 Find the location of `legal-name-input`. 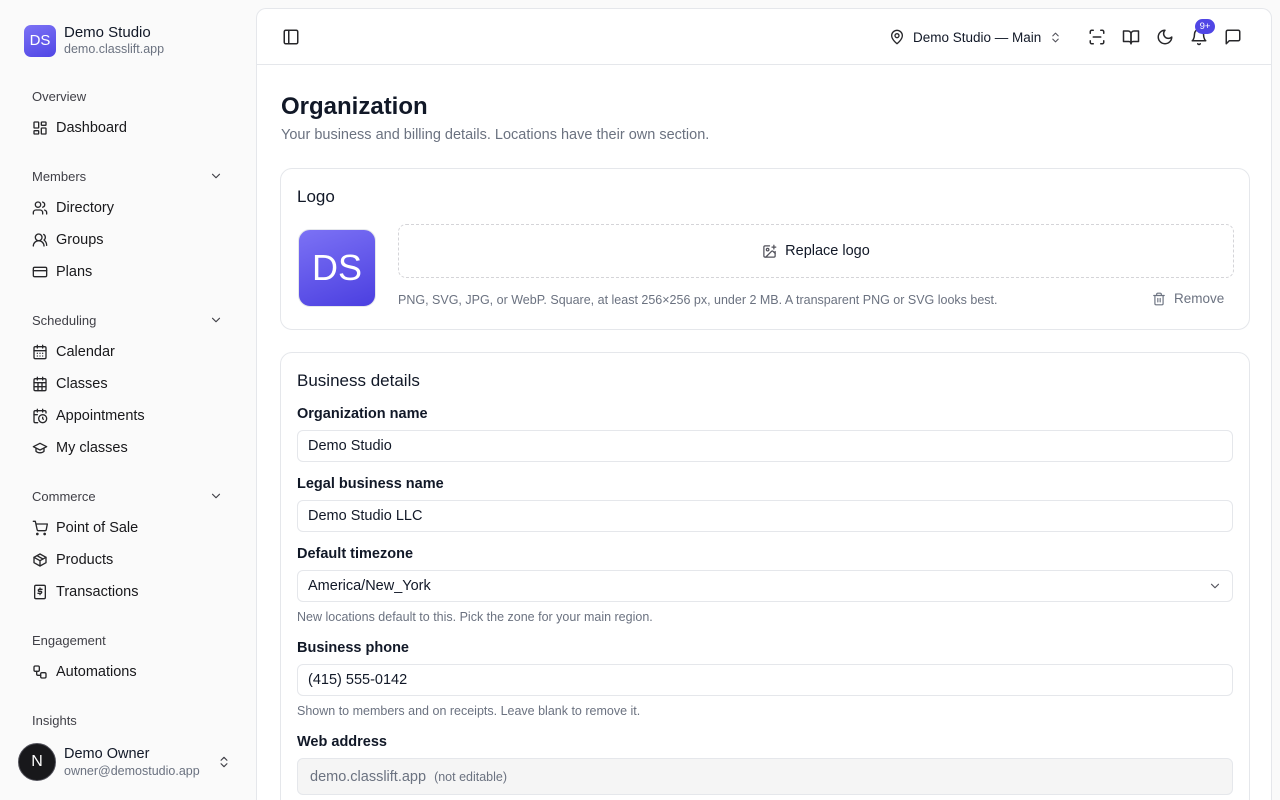

legal-name-input is located at coordinates (765, 516).